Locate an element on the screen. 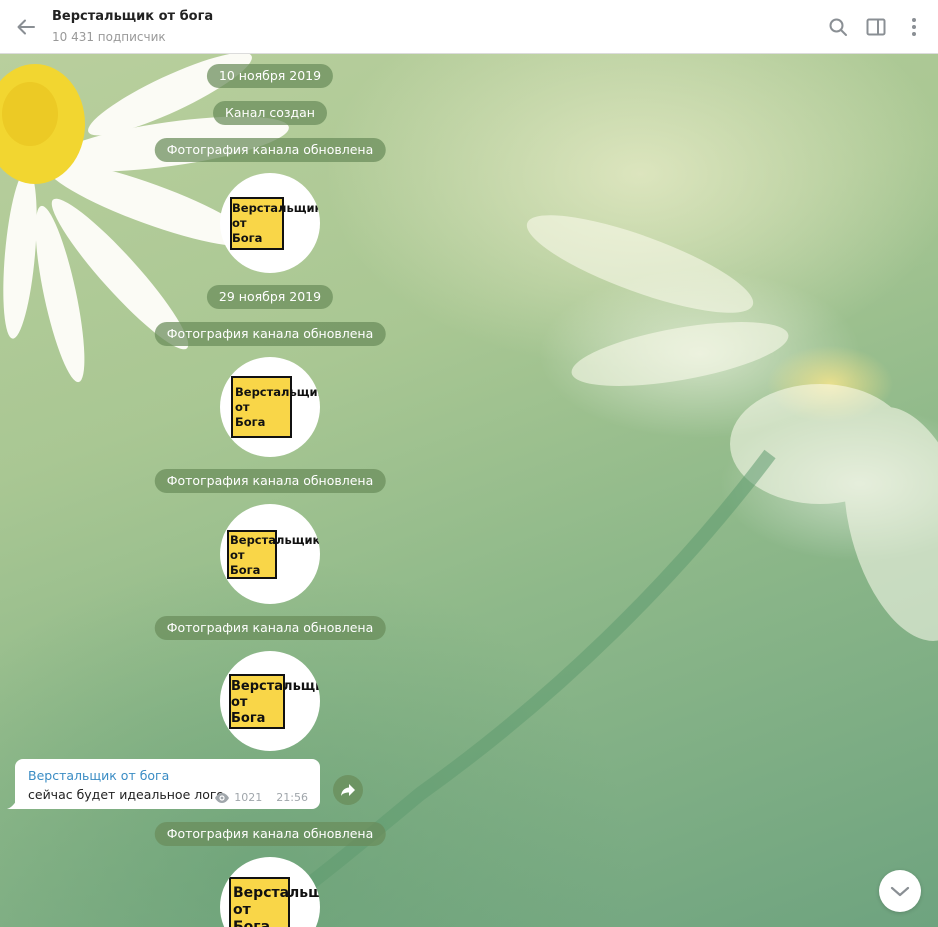 The image size is (938, 927). message-meta: 1021 21:56 is located at coordinates (261, 797).